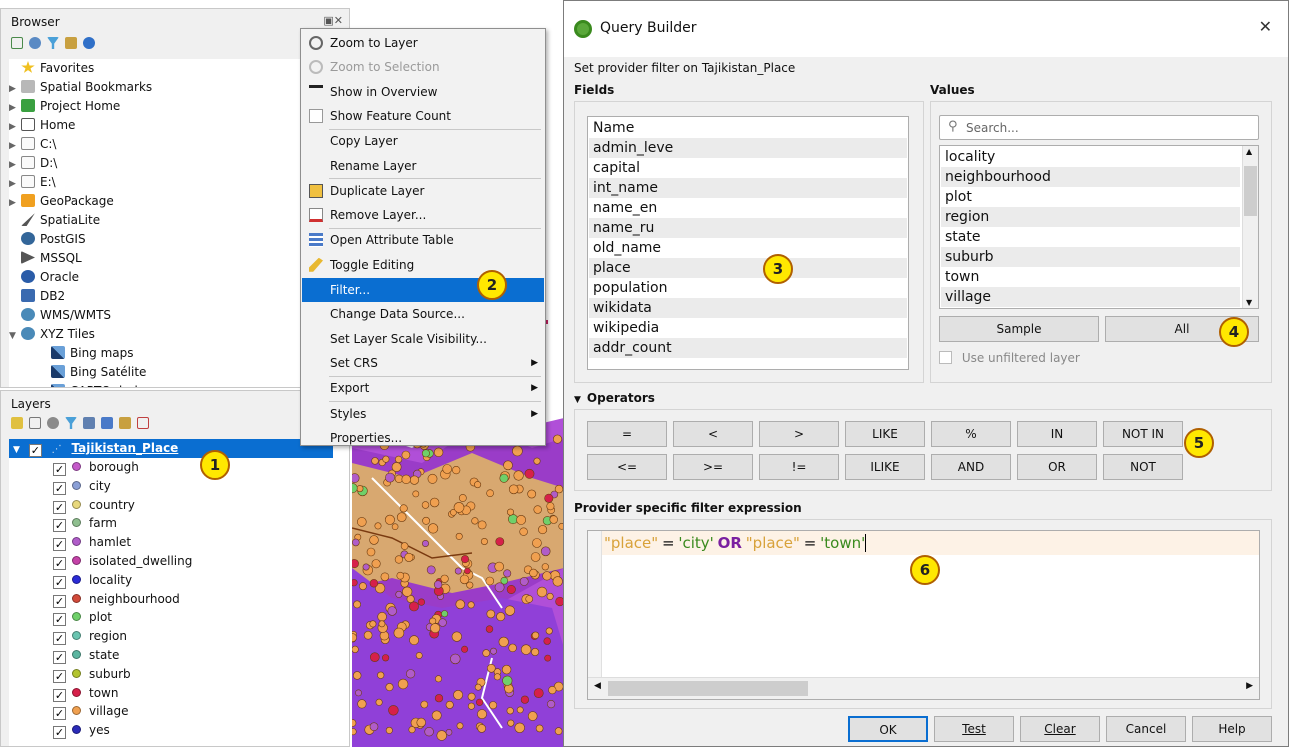 The width and height of the screenshot is (1289, 747). Describe the element at coordinates (51, 68) in the screenshot. I see `browser-item: Favorites` at that location.